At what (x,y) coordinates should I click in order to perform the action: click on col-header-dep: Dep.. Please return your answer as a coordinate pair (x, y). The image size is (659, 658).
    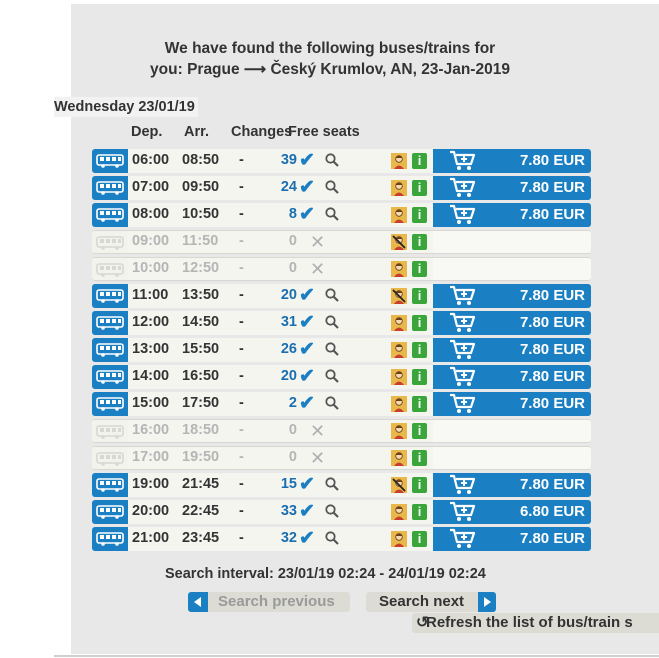
    Looking at the image, I should click on (147, 132).